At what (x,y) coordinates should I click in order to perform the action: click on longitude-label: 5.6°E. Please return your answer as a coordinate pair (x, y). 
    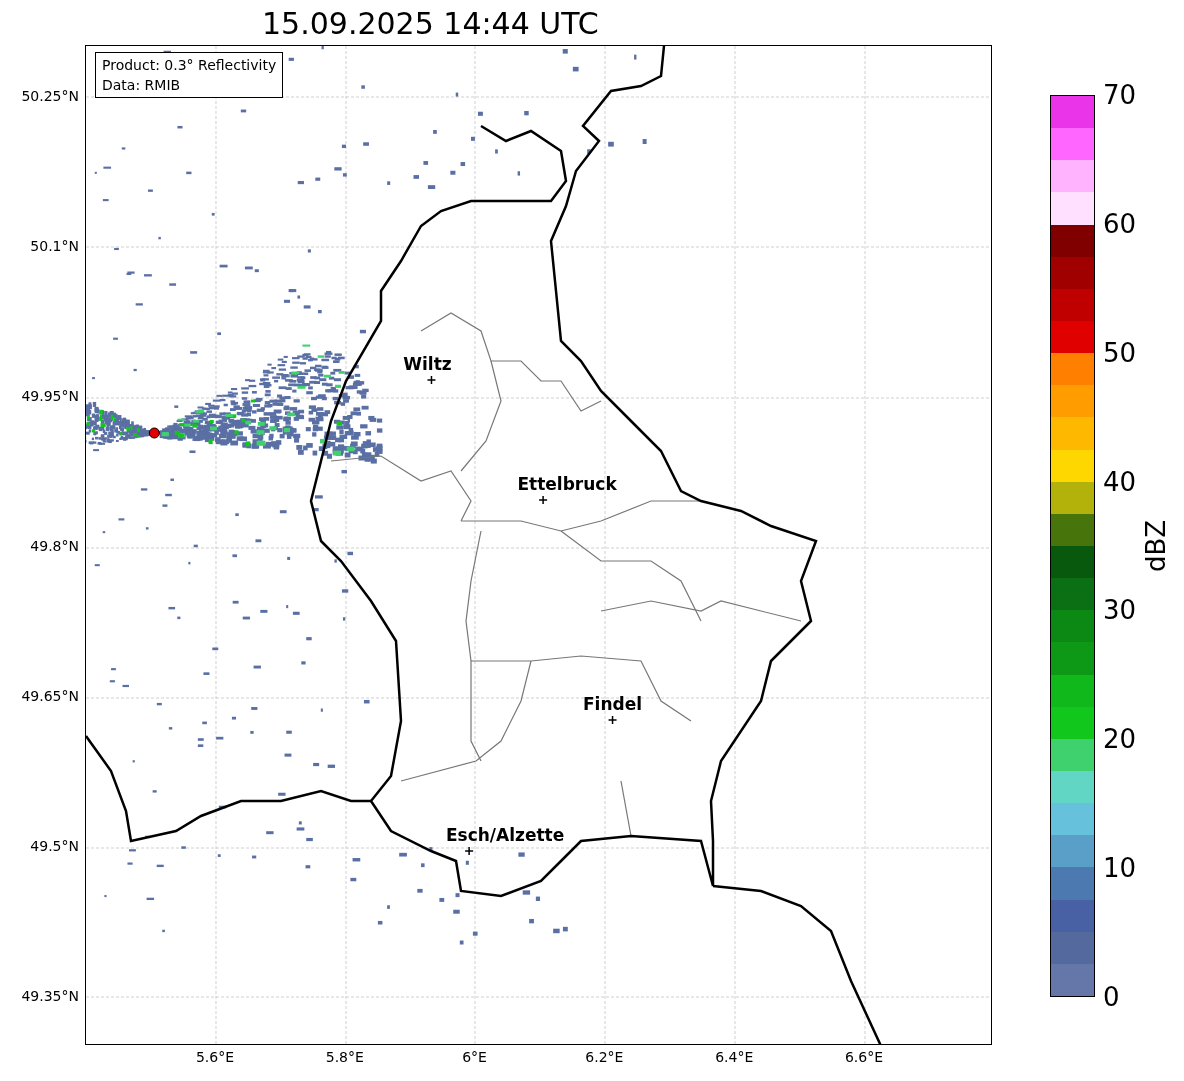
    Looking at the image, I should click on (215, 1057).